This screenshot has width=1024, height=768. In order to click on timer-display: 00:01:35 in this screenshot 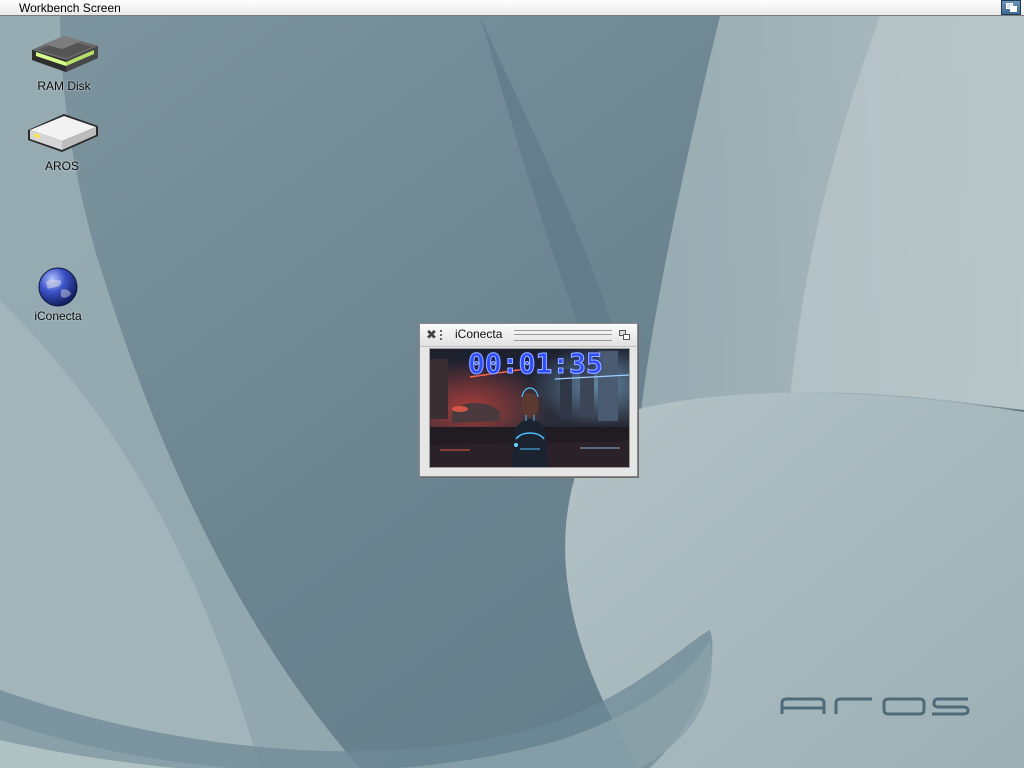, I will do `click(536, 364)`.